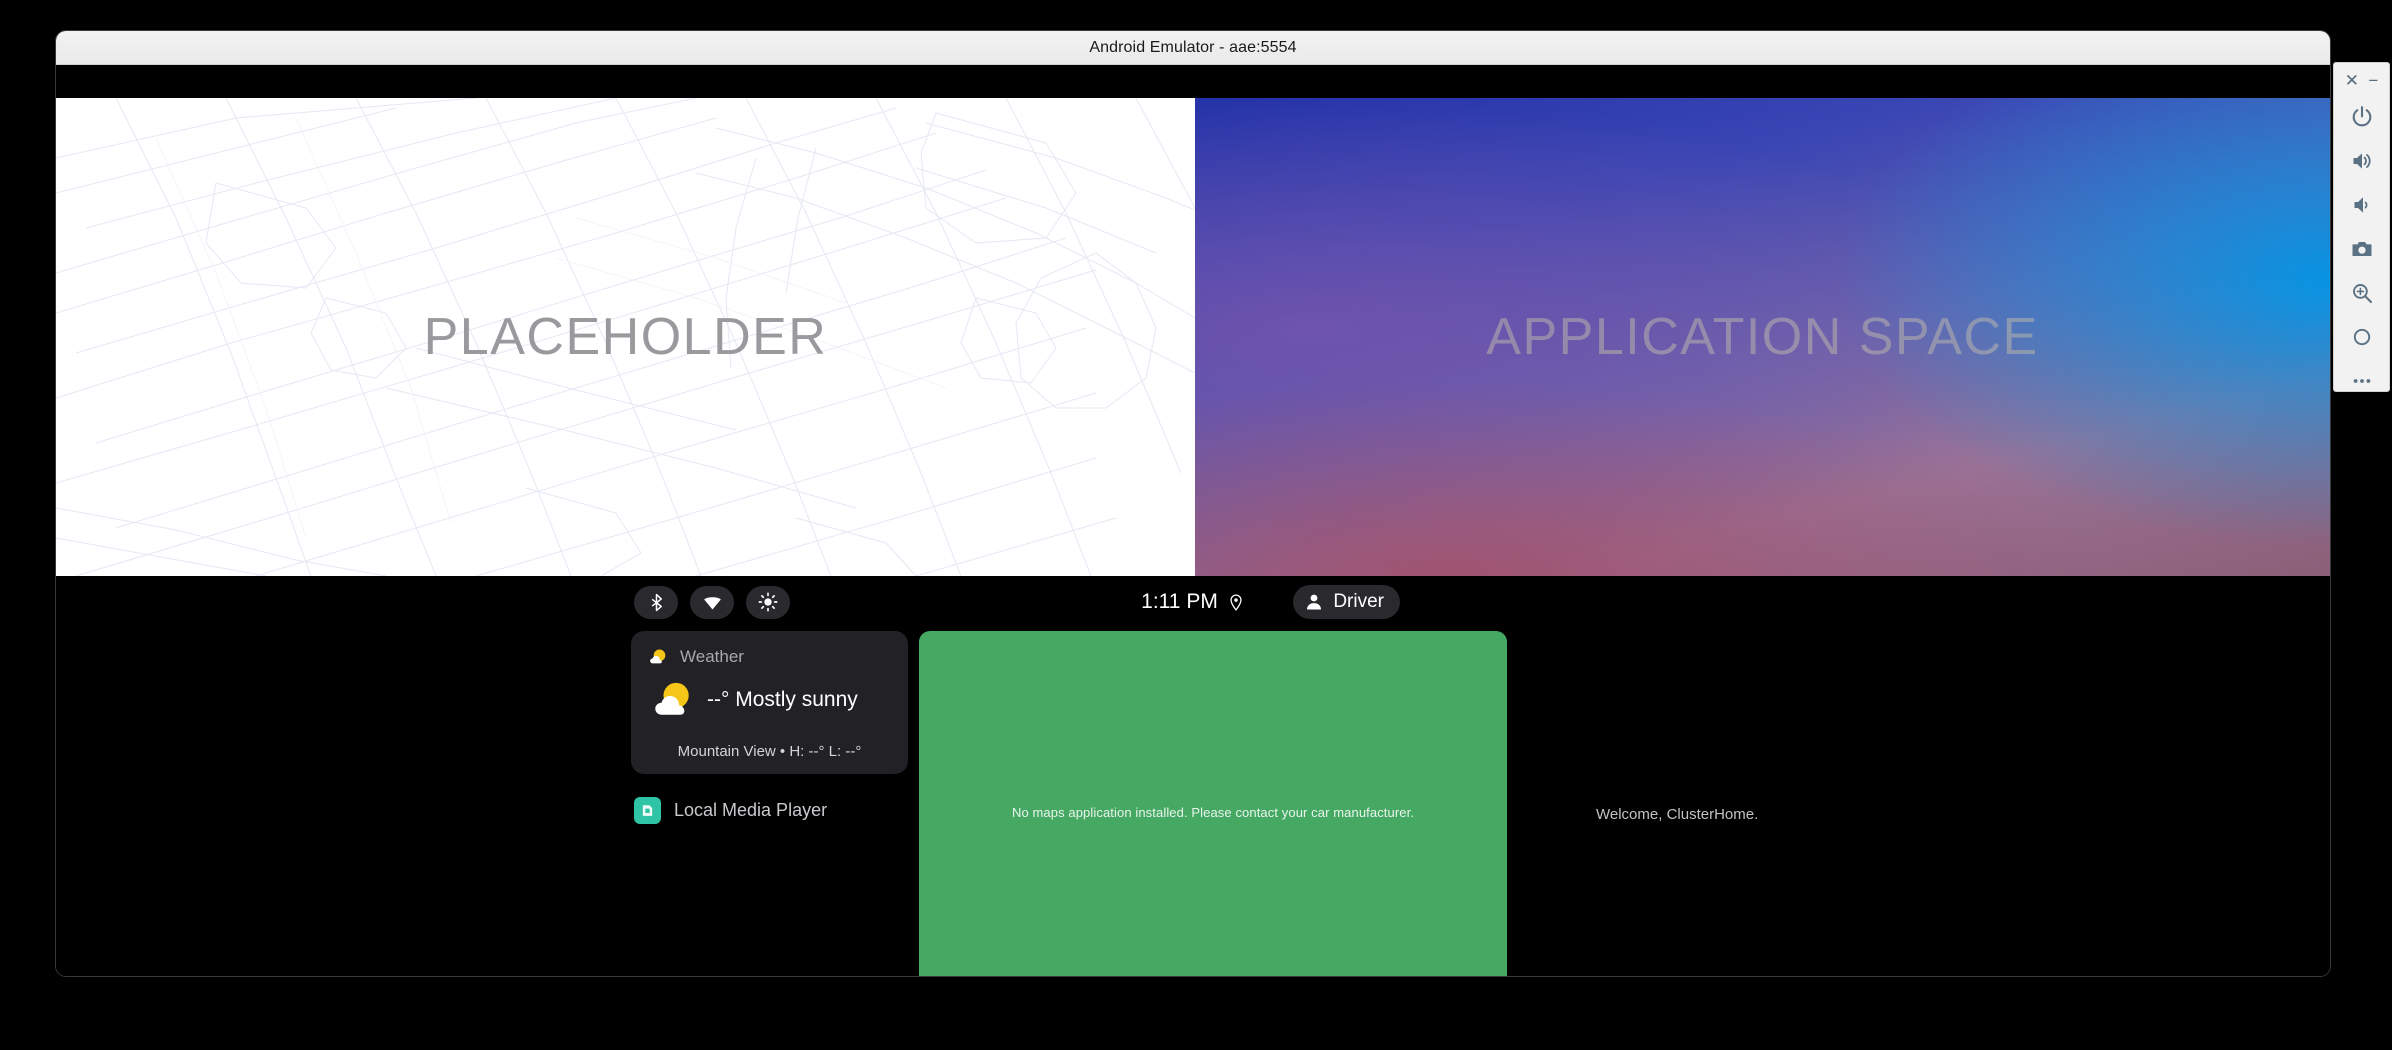  I want to click on person-icon, so click(1314, 602).